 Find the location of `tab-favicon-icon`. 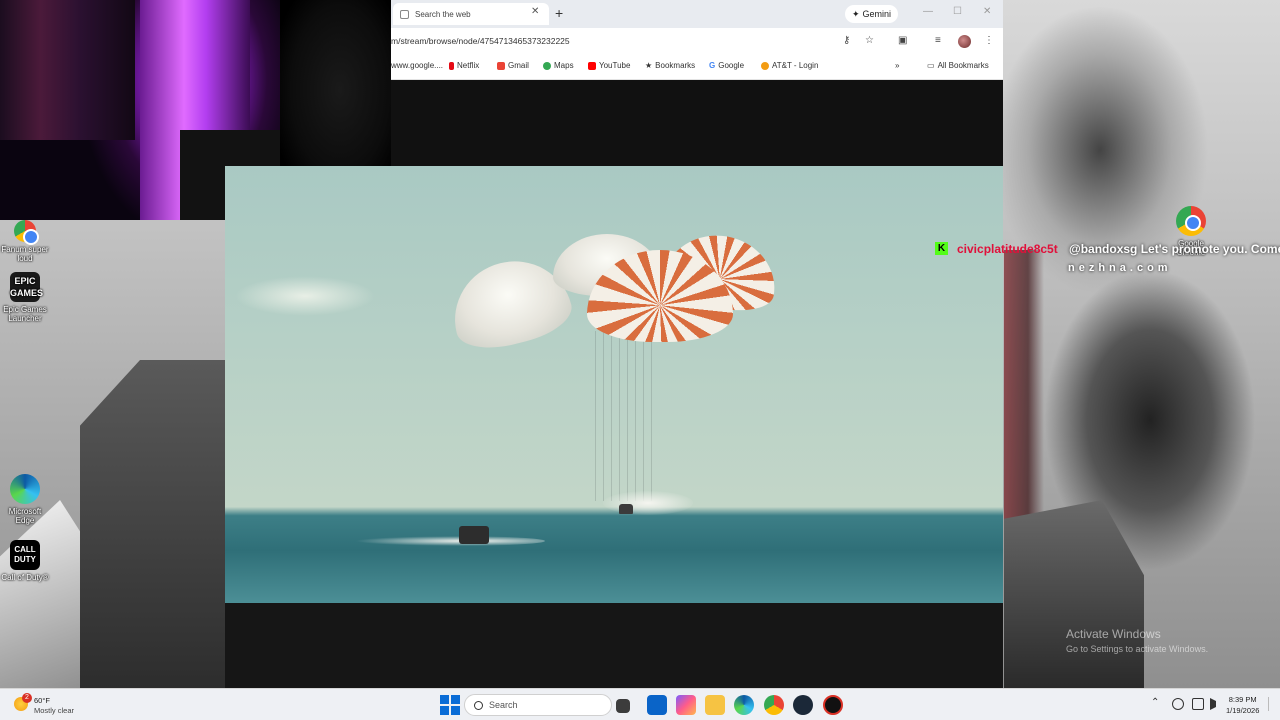

tab-favicon-icon is located at coordinates (404, 14).